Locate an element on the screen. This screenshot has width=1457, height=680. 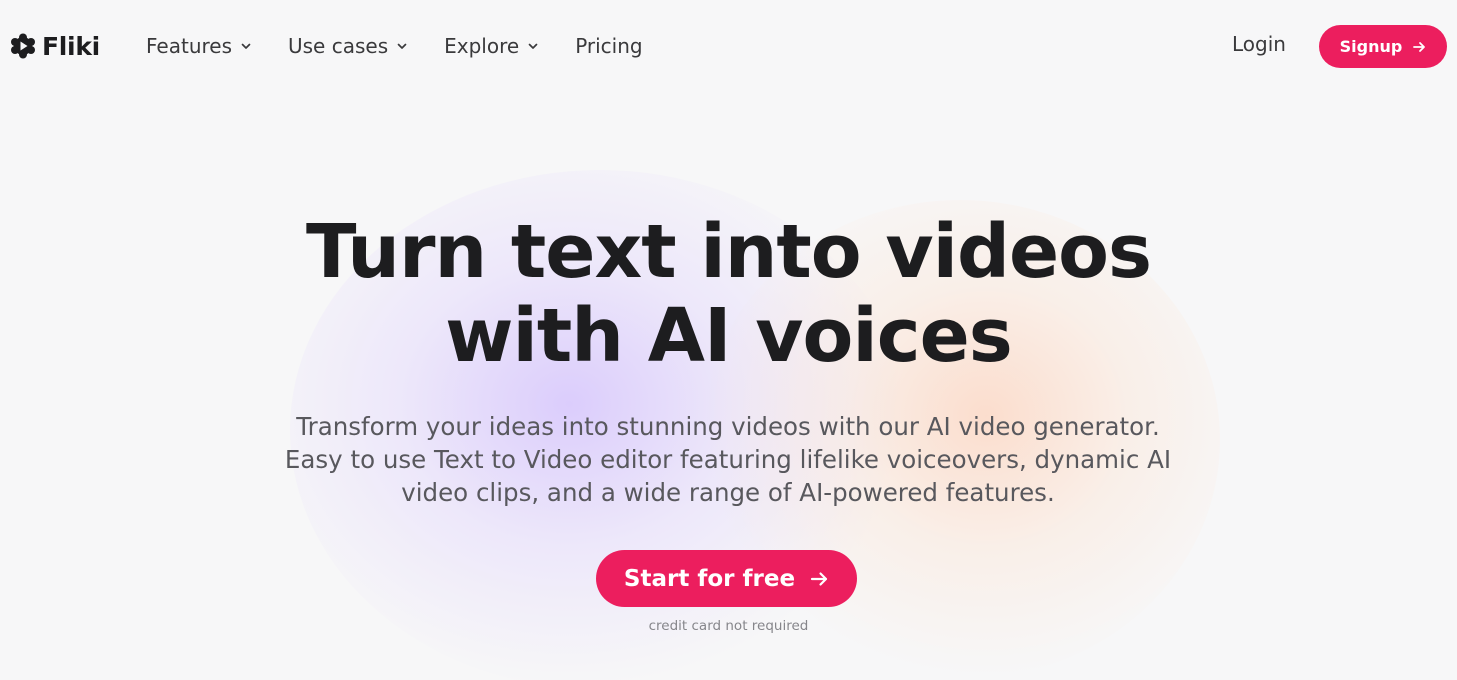
brand-name: Fliki is located at coordinates (71, 46).